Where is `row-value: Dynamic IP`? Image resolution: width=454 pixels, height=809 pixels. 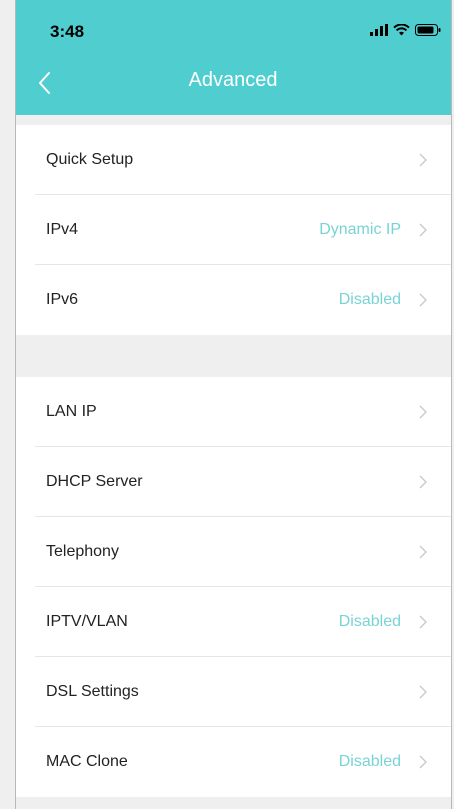 row-value: Dynamic IP is located at coordinates (360, 229).